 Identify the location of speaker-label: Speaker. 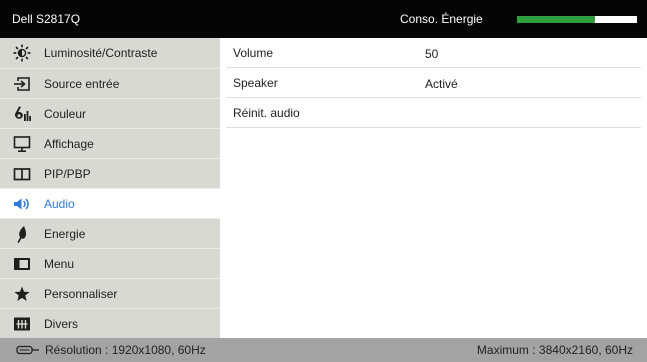
(255, 83).